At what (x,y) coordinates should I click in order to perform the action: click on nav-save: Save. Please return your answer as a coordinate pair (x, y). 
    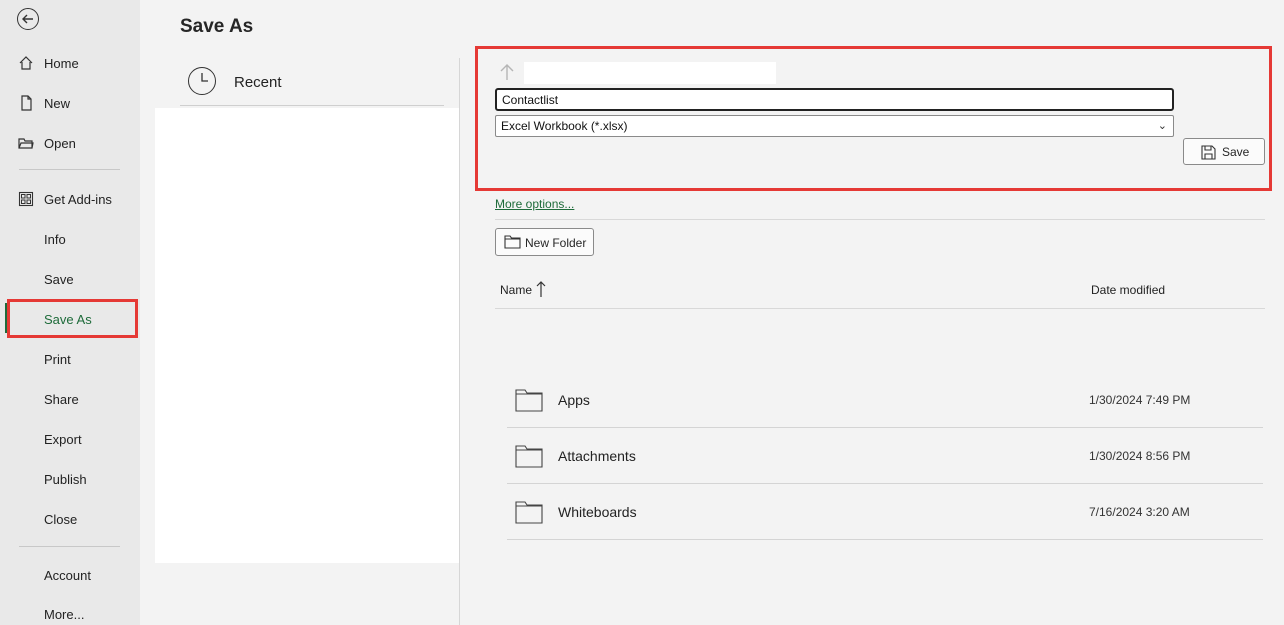
    Looking at the image, I should click on (70, 279).